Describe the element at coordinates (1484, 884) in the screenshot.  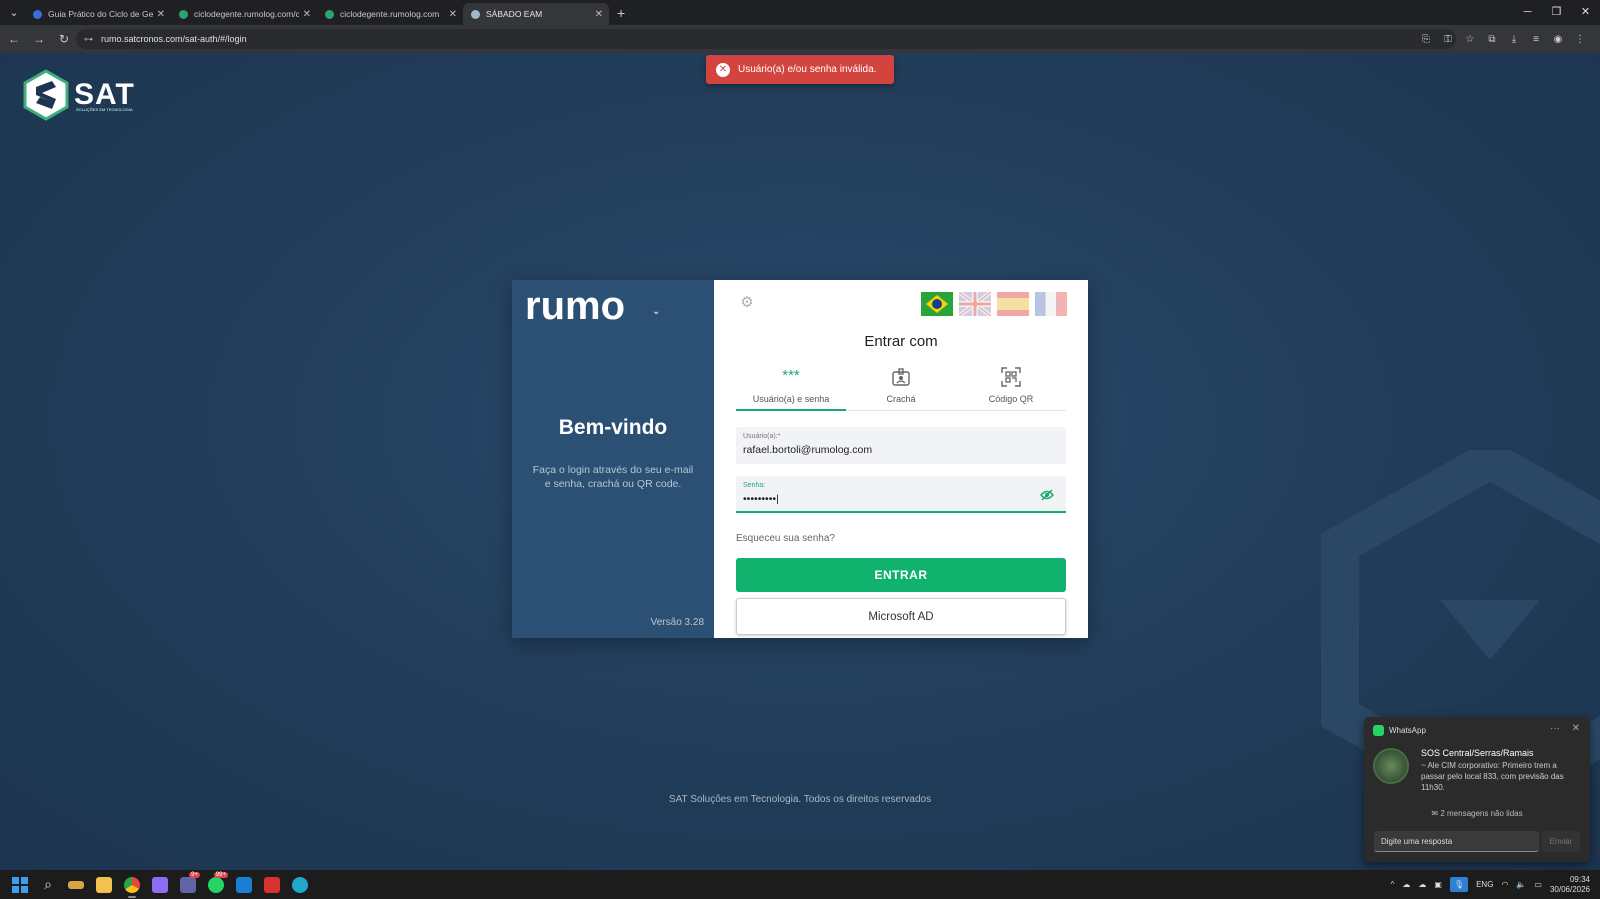
I see `language-indicator: ENG` at that location.